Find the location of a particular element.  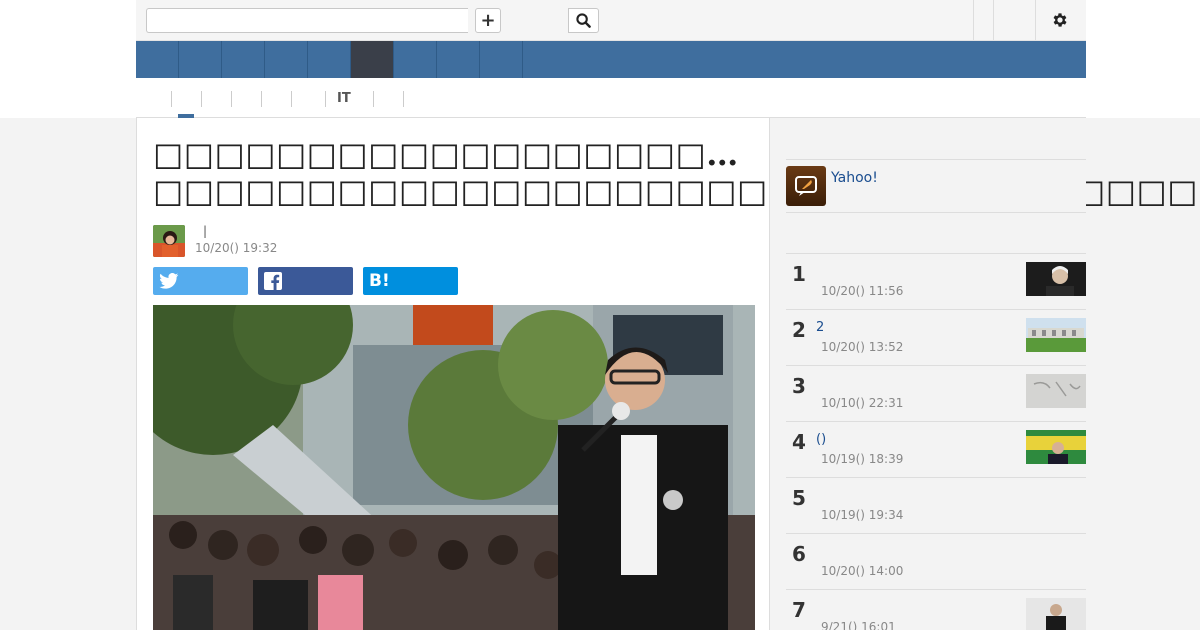

gear-icon is located at coordinates (1060, 20).